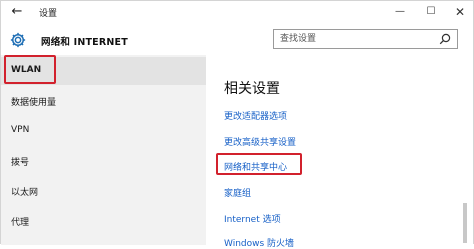 The height and width of the screenshot is (249, 474). What do you see at coordinates (17, 12) in the screenshot?
I see `back-arrow-icon: ←` at bounding box center [17, 12].